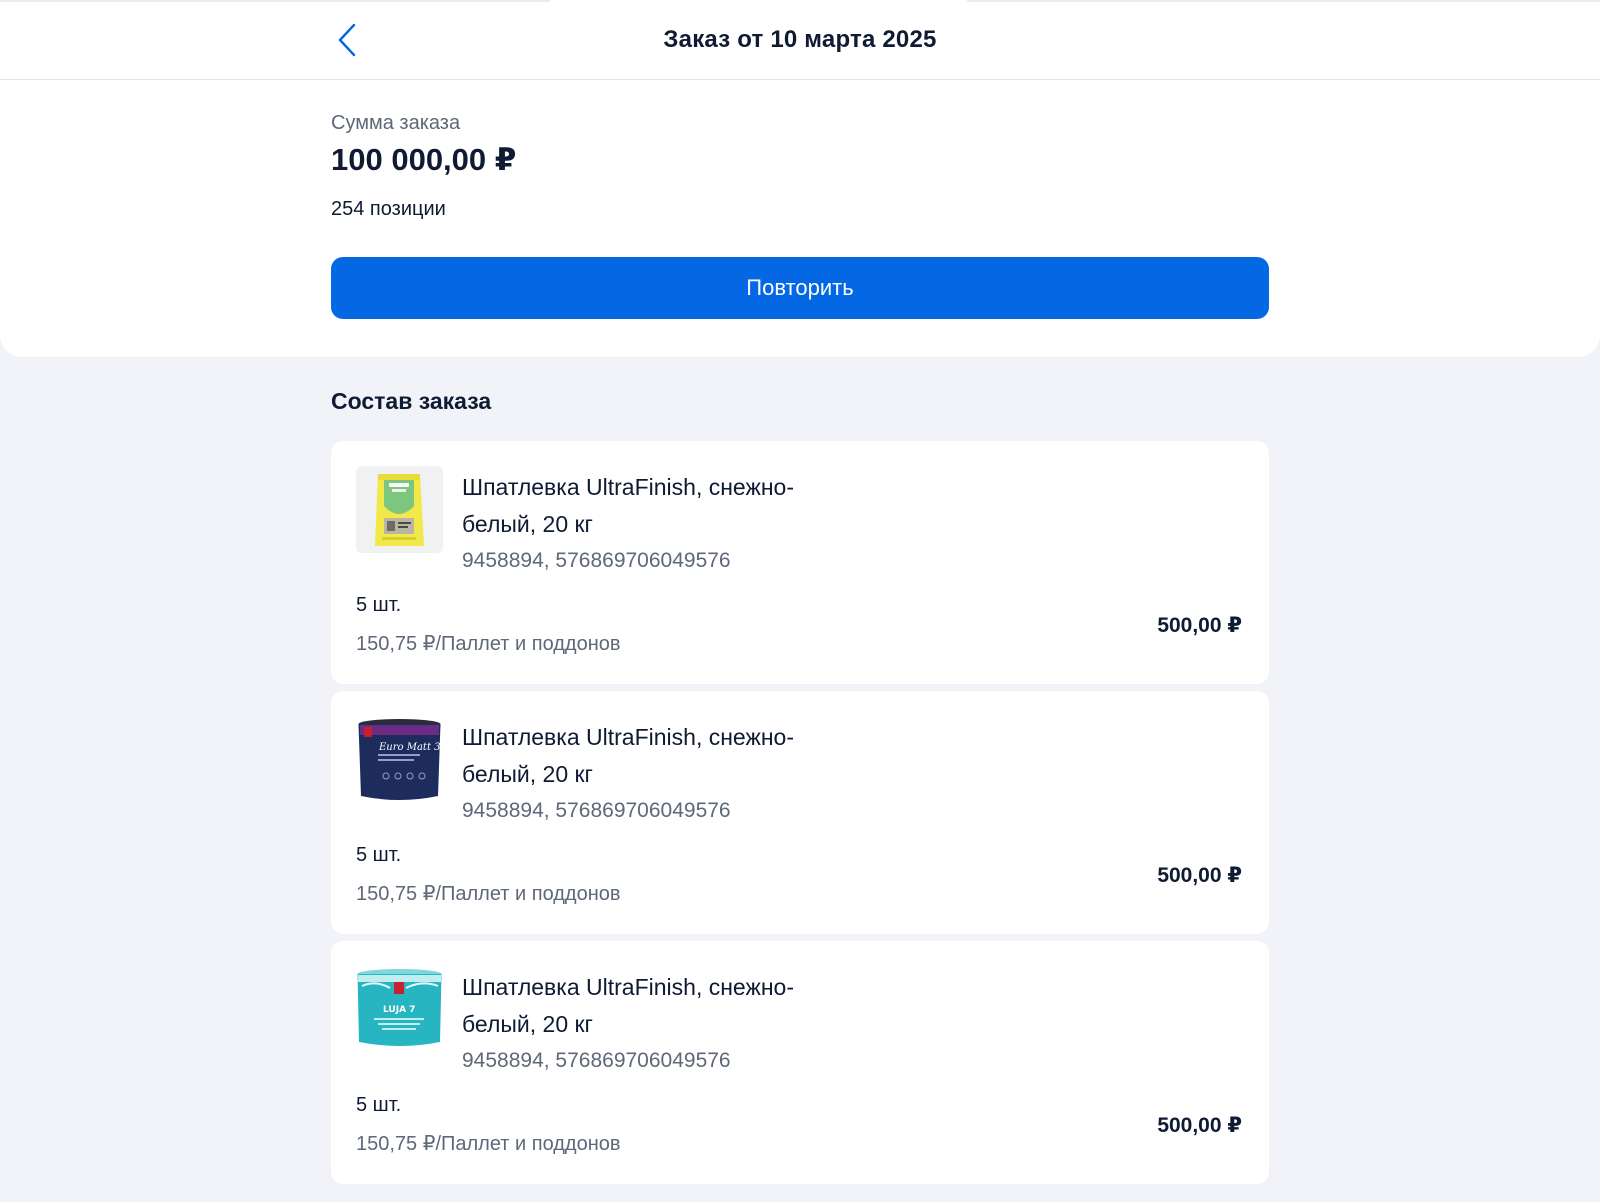 Image resolution: width=1600 pixels, height=1202 pixels. What do you see at coordinates (409, 747) in the screenshot?
I see `euro-matt-label: Euro Matt 3` at bounding box center [409, 747].